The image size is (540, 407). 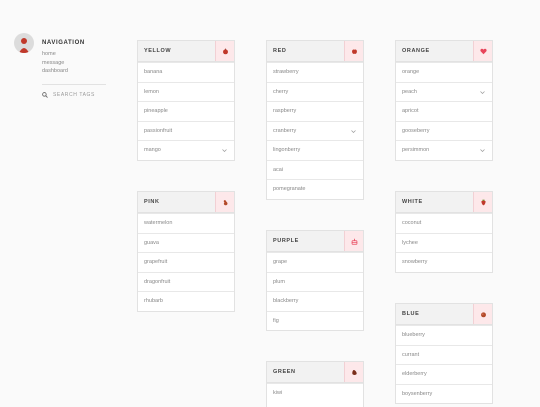 I want to click on card-green: GREEN kiwi, so click(x=315, y=384).